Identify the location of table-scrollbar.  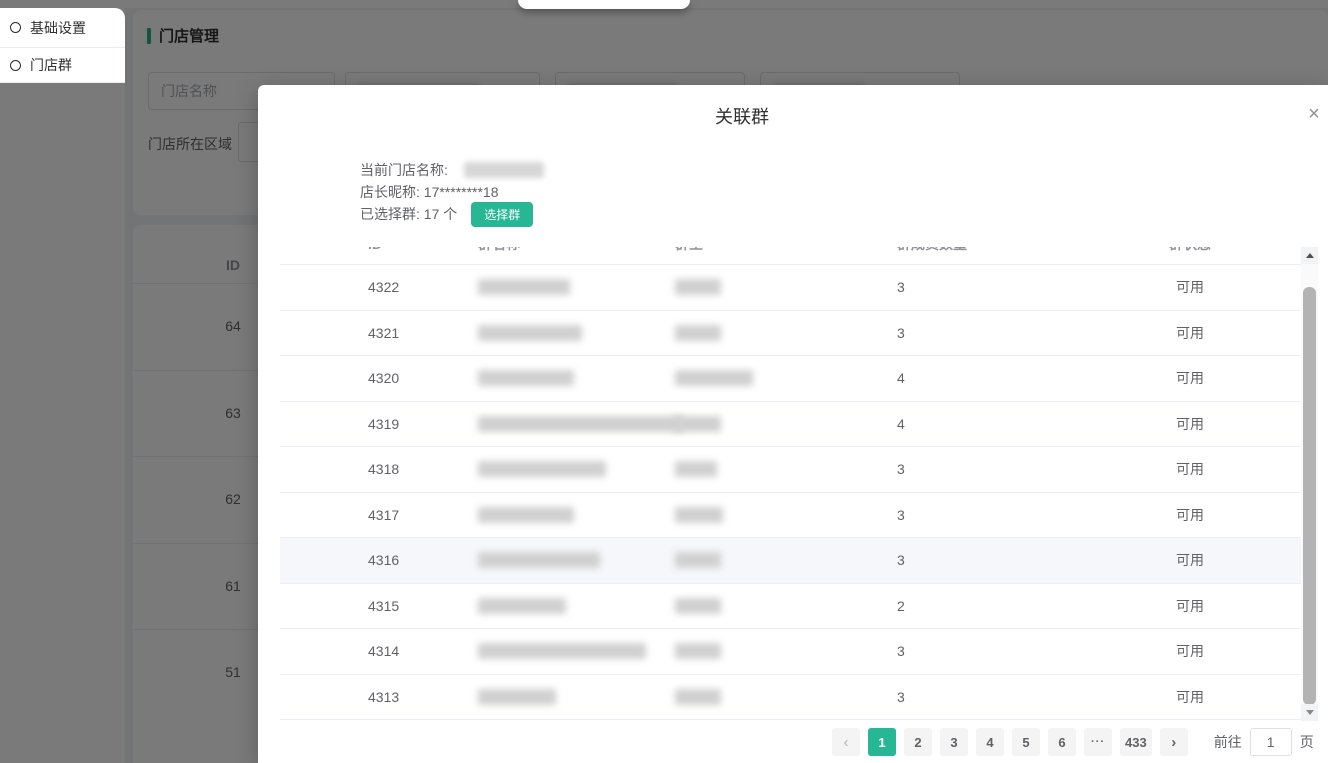
(1309, 484).